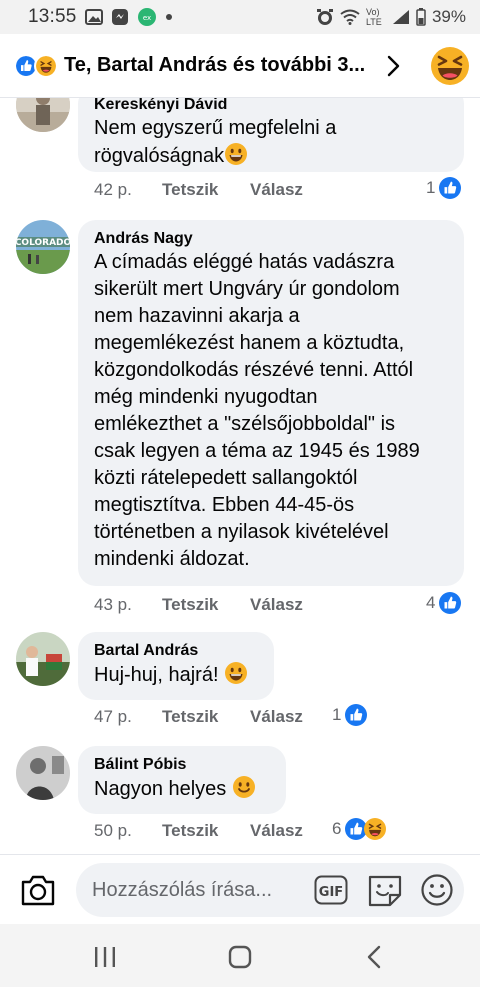  Describe the element at coordinates (245, 424) in the screenshot. I see `comment-line: emlékezthet a "szélsőjobboldal" is` at that location.